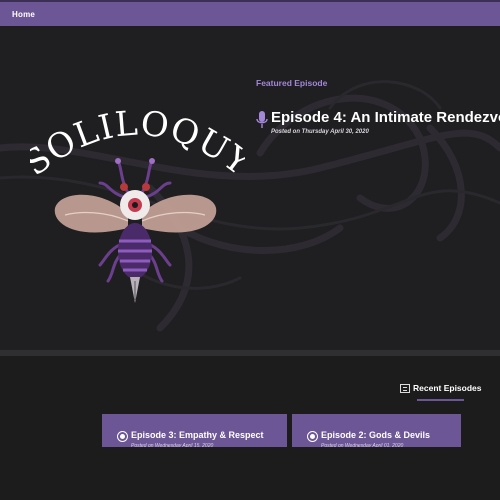 This screenshot has width=500, height=500. I want to click on top-nav-bar: Home, so click(250, 13).